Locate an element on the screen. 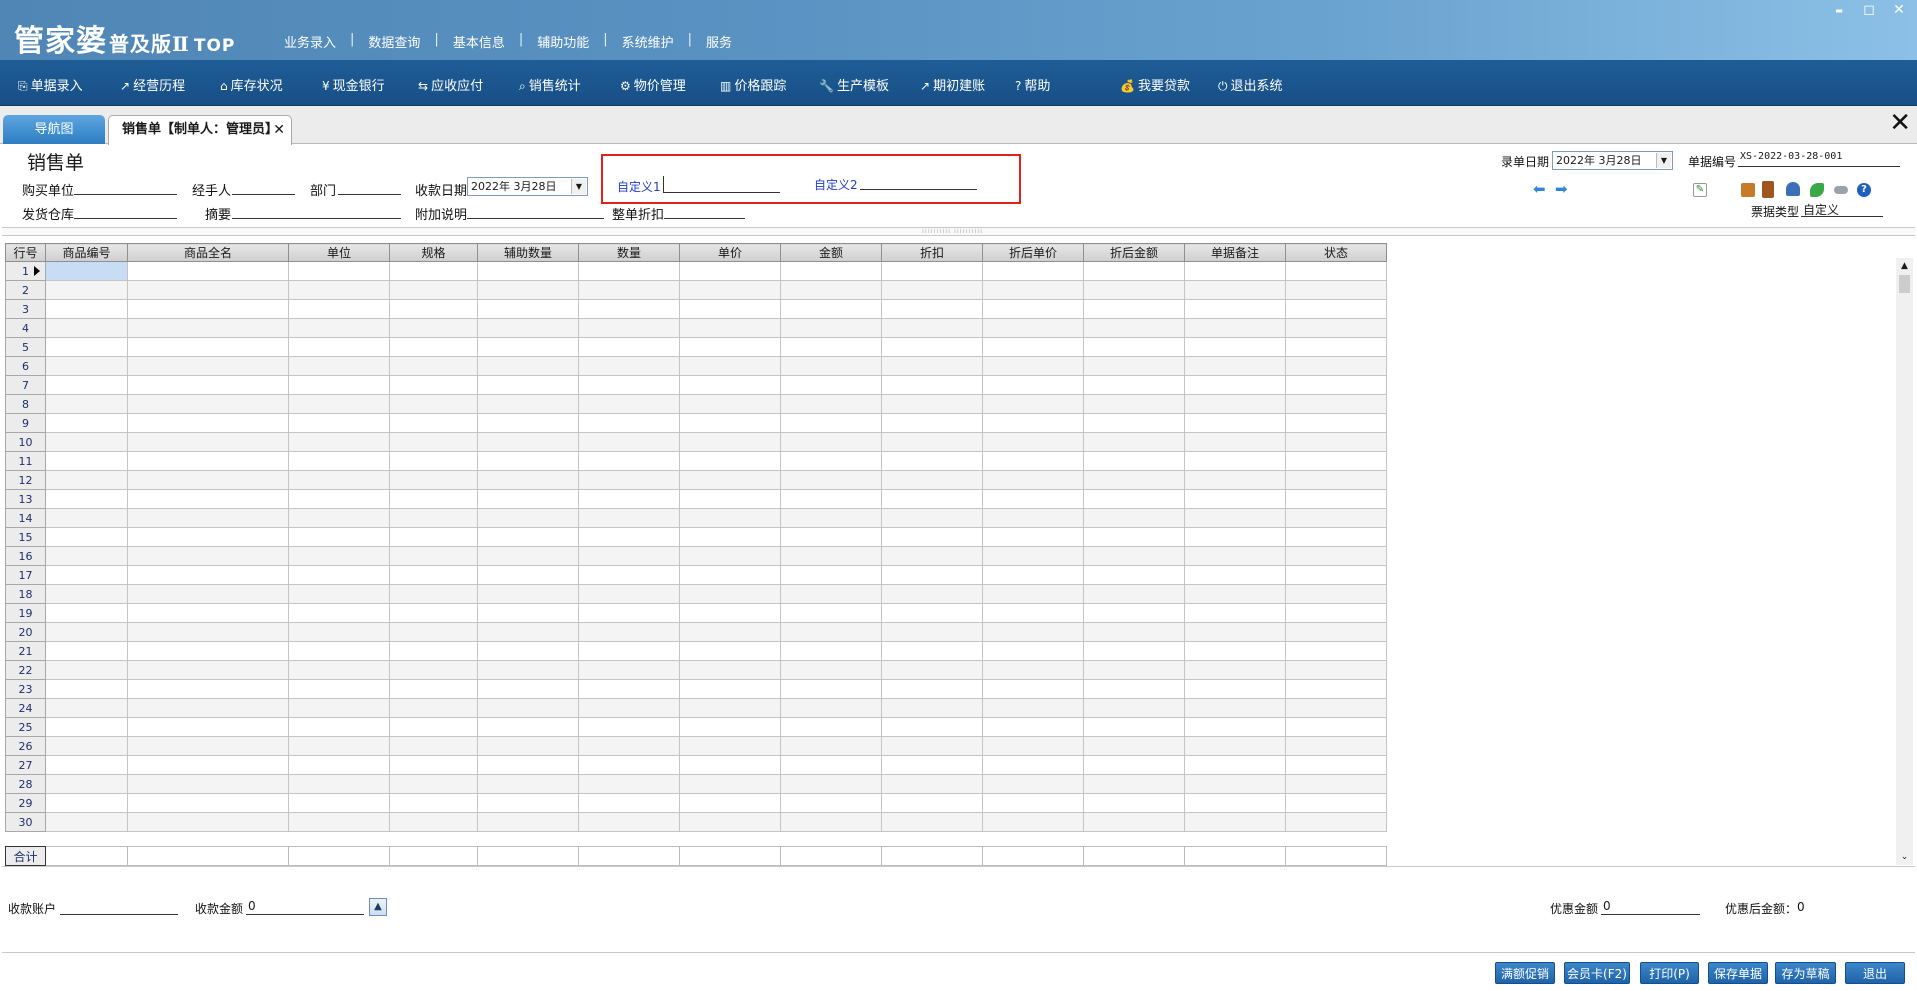  link-icon is located at coordinates (1841, 190).